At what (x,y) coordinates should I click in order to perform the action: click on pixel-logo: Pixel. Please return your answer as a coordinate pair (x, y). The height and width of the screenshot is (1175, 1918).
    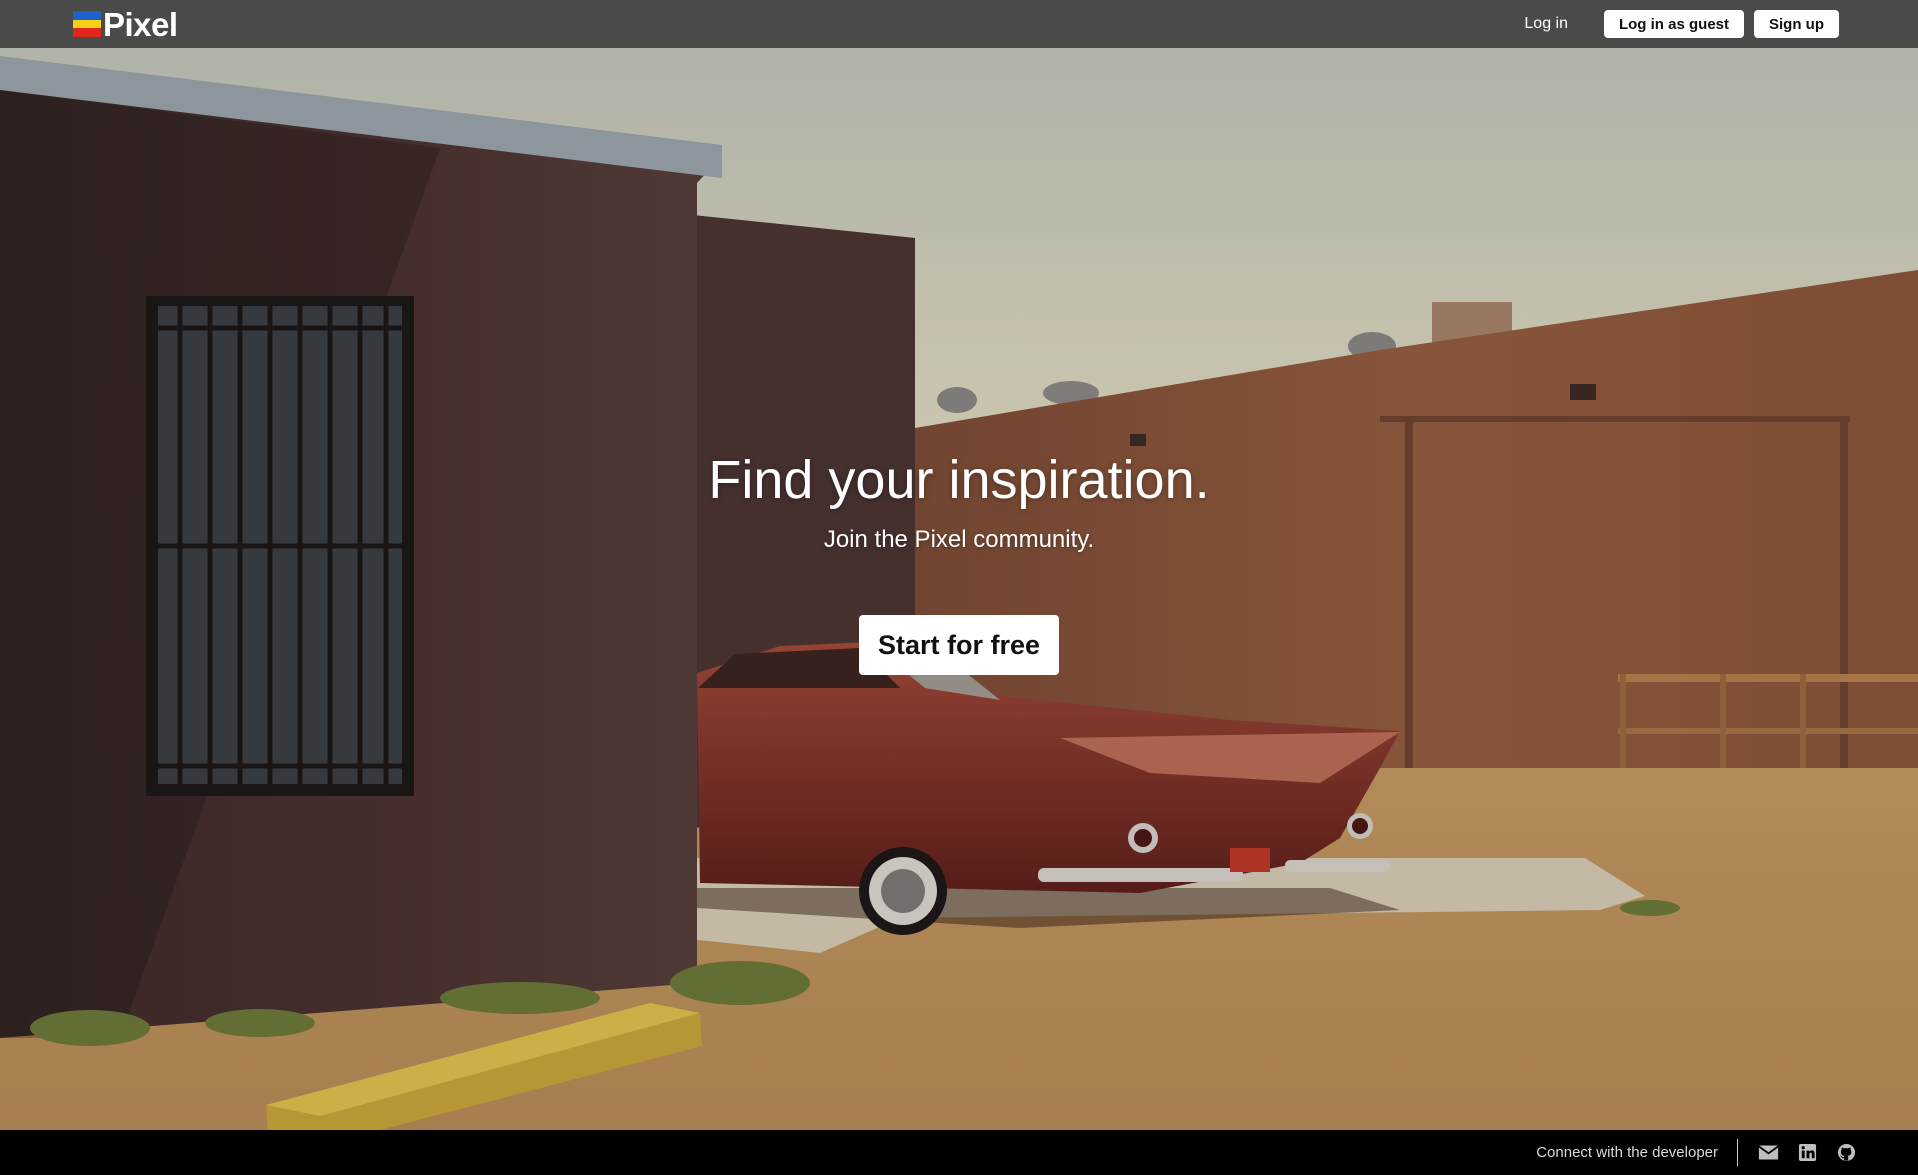
    Looking at the image, I should click on (125, 24).